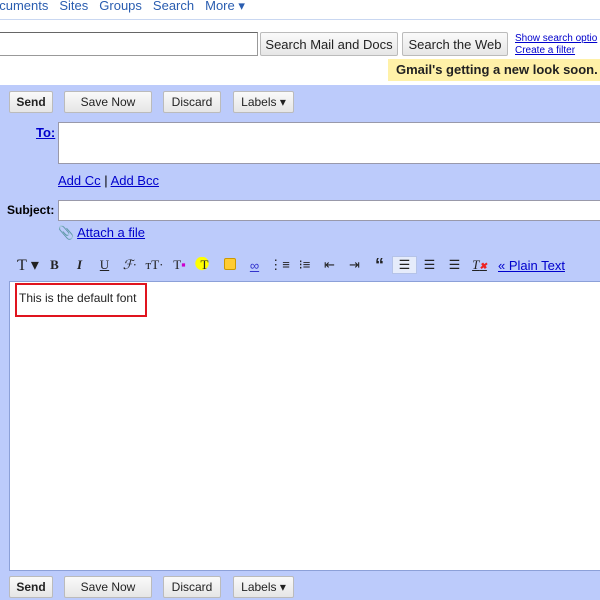 This screenshot has width=600, height=600. Describe the element at coordinates (379, 265) in the screenshot. I see `quote-icon: “` at that location.